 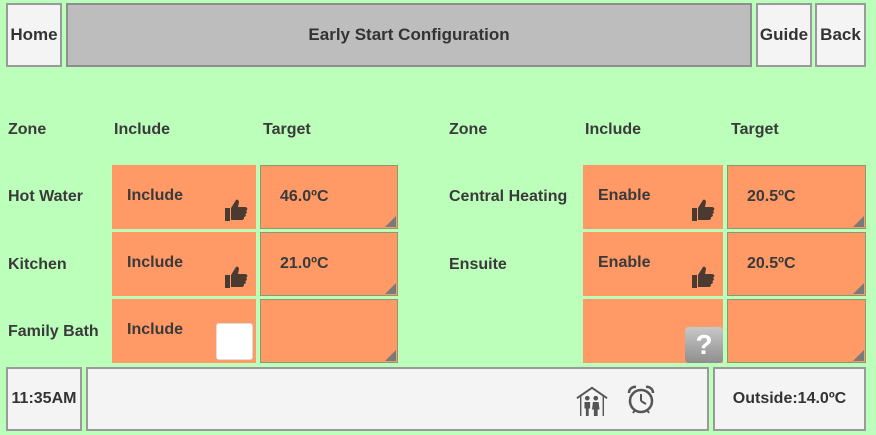 What do you see at coordinates (409, 35) in the screenshot?
I see `page-title: Early Start Configuration` at bounding box center [409, 35].